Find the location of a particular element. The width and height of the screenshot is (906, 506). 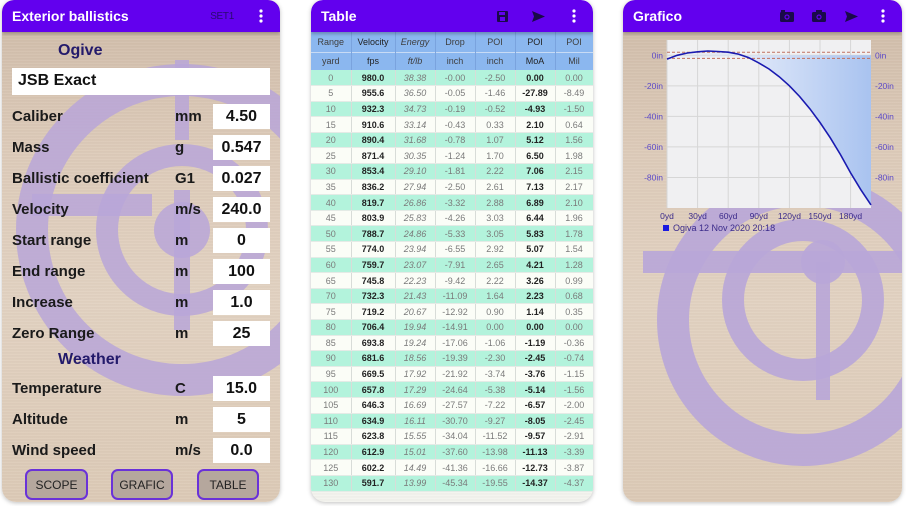

table-cell: -4.37 is located at coordinates (574, 483).